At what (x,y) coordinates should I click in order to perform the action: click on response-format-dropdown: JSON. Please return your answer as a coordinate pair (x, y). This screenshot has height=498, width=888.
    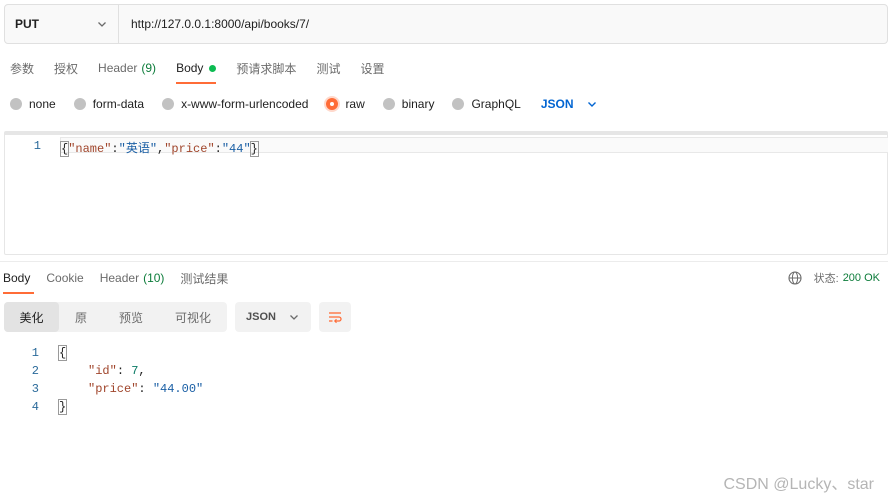
    Looking at the image, I should click on (273, 317).